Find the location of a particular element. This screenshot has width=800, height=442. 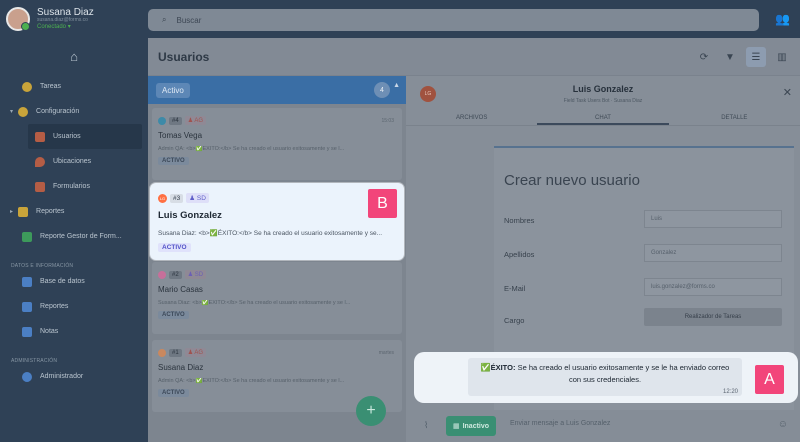

apellidos-field: Gonzalez is located at coordinates (713, 253).